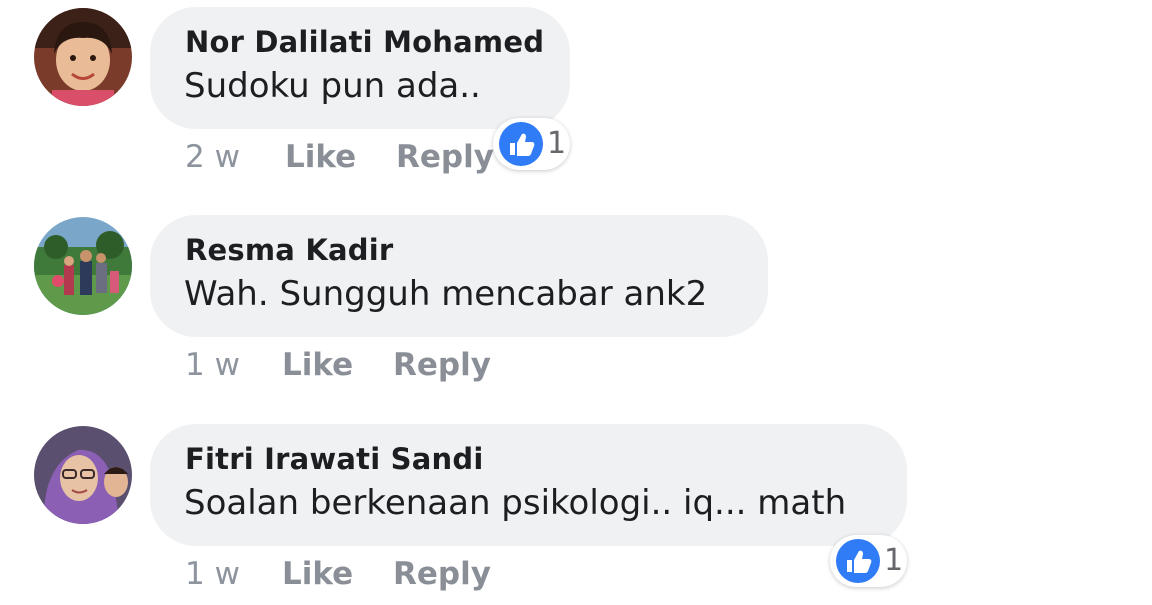 The height and width of the screenshot is (605, 1152). What do you see at coordinates (332, 86) in the screenshot?
I see `comment-text: Sudoku pun ada..` at bounding box center [332, 86].